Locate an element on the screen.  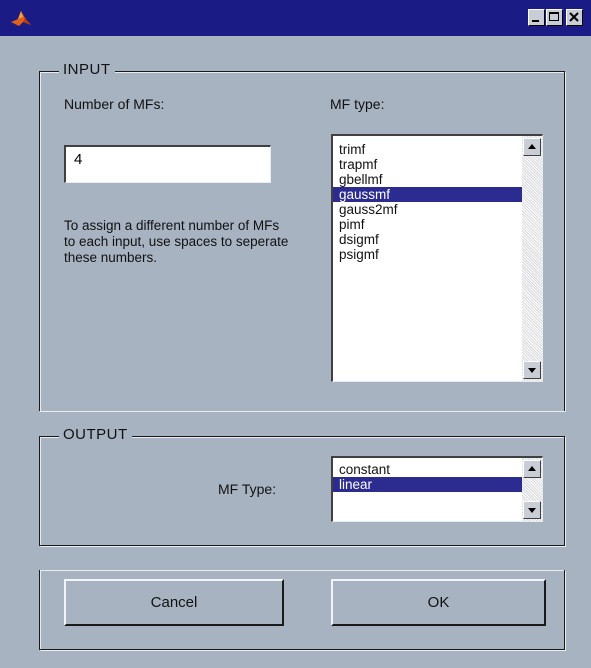
num-mfs-input: 4 is located at coordinates (167, 164).